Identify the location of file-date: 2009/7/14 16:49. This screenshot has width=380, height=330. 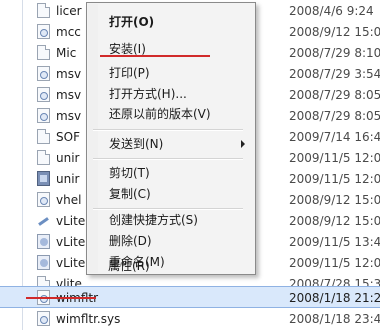
(334, 137).